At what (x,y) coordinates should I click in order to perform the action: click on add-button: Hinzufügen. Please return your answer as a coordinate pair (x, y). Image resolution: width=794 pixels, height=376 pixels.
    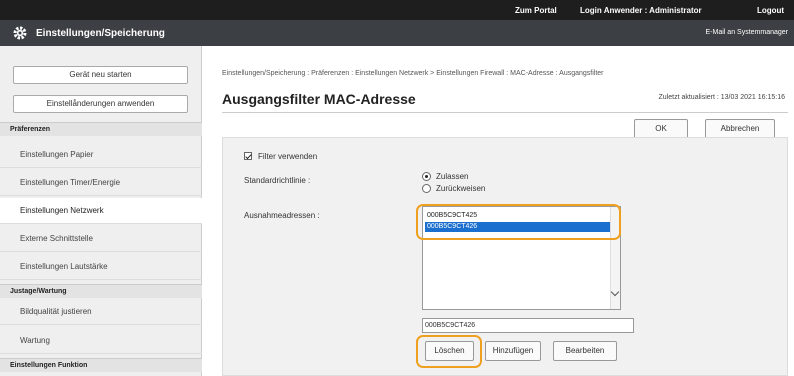
    Looking at the image, I should click on (513, 351).